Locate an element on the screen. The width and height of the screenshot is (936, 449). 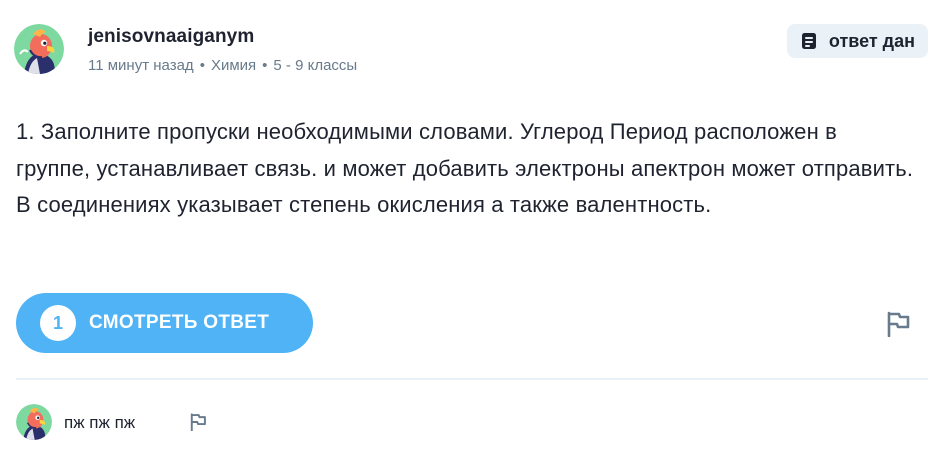
answer-count-badge: 1 is located at coordinates (58, 323).